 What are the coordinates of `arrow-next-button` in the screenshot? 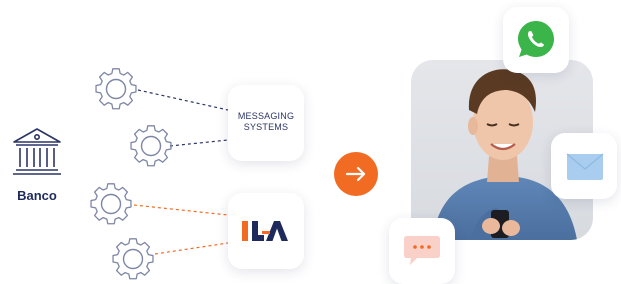 It's located at (356, 174).